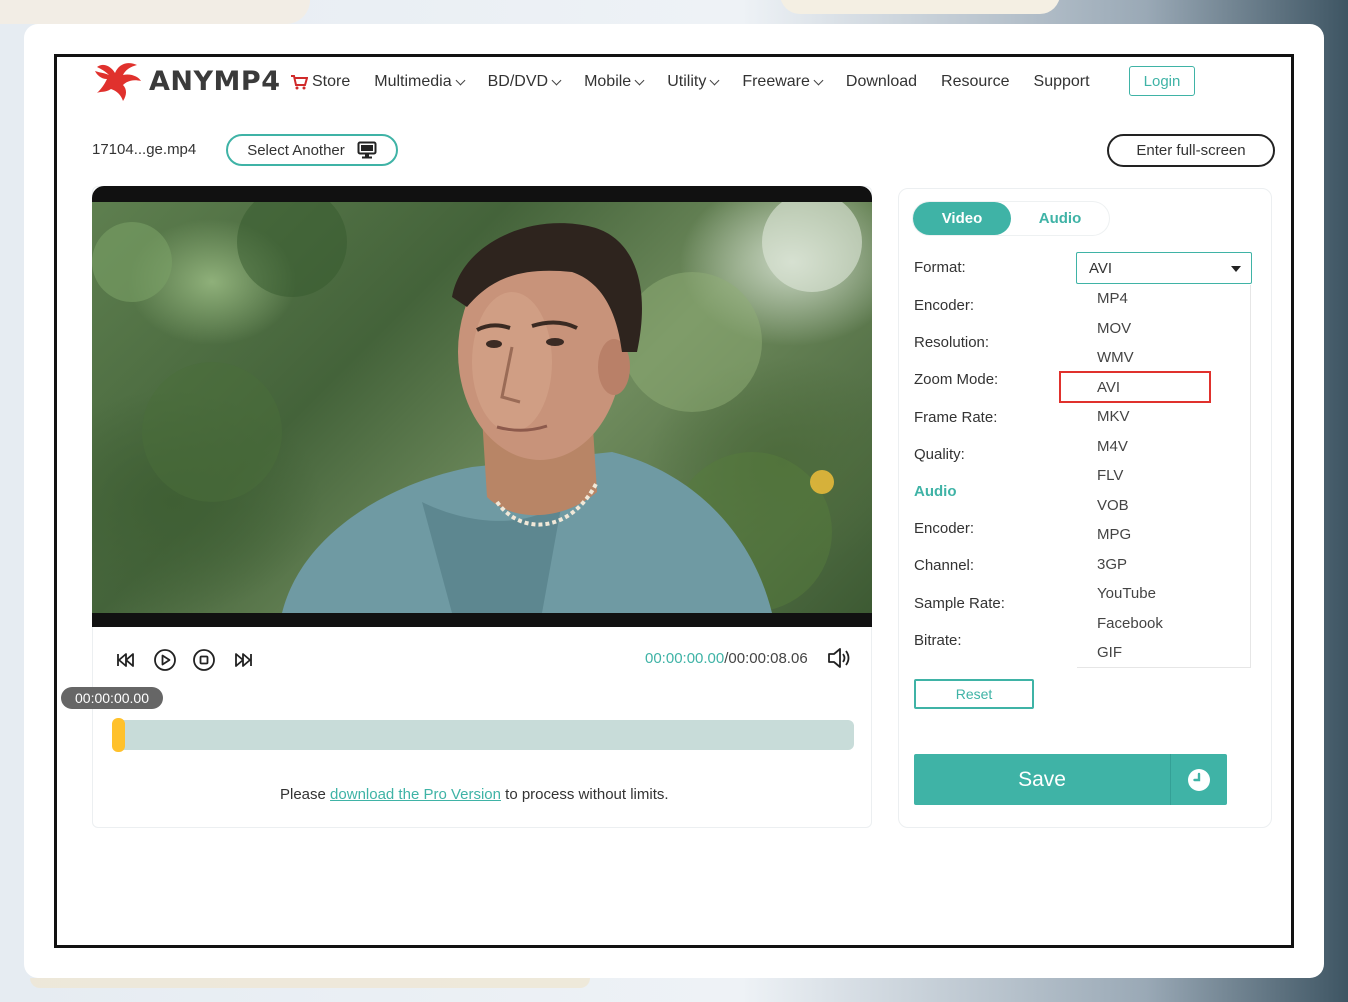 The width and height of the screenshot is (1348, 1002). I want to click on phoenix-logo-icon, so click(118, 82).